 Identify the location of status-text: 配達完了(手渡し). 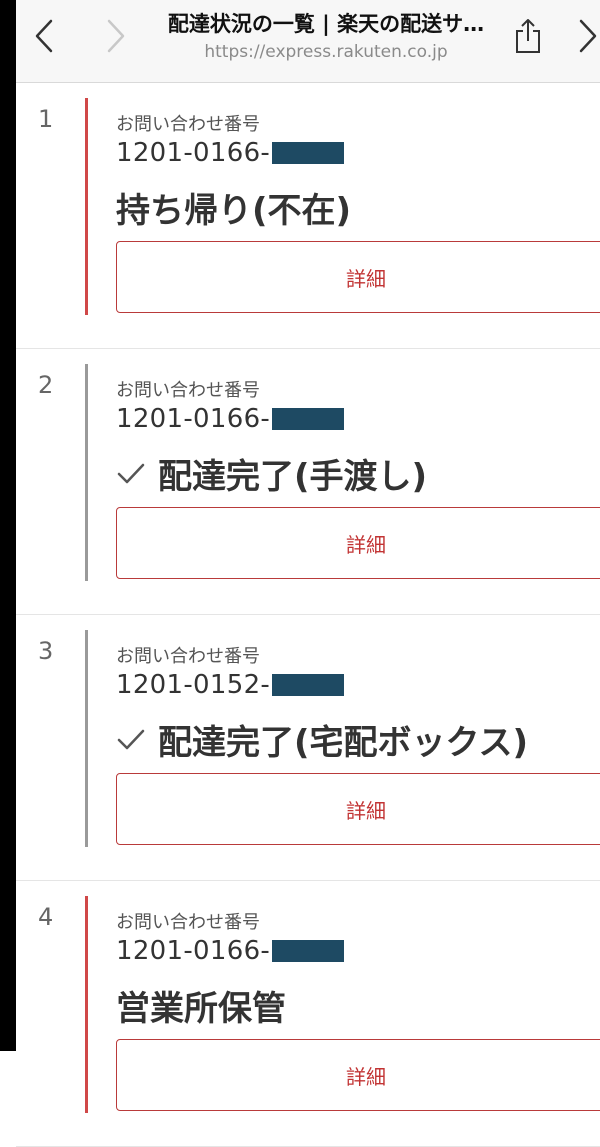
(293, 477).